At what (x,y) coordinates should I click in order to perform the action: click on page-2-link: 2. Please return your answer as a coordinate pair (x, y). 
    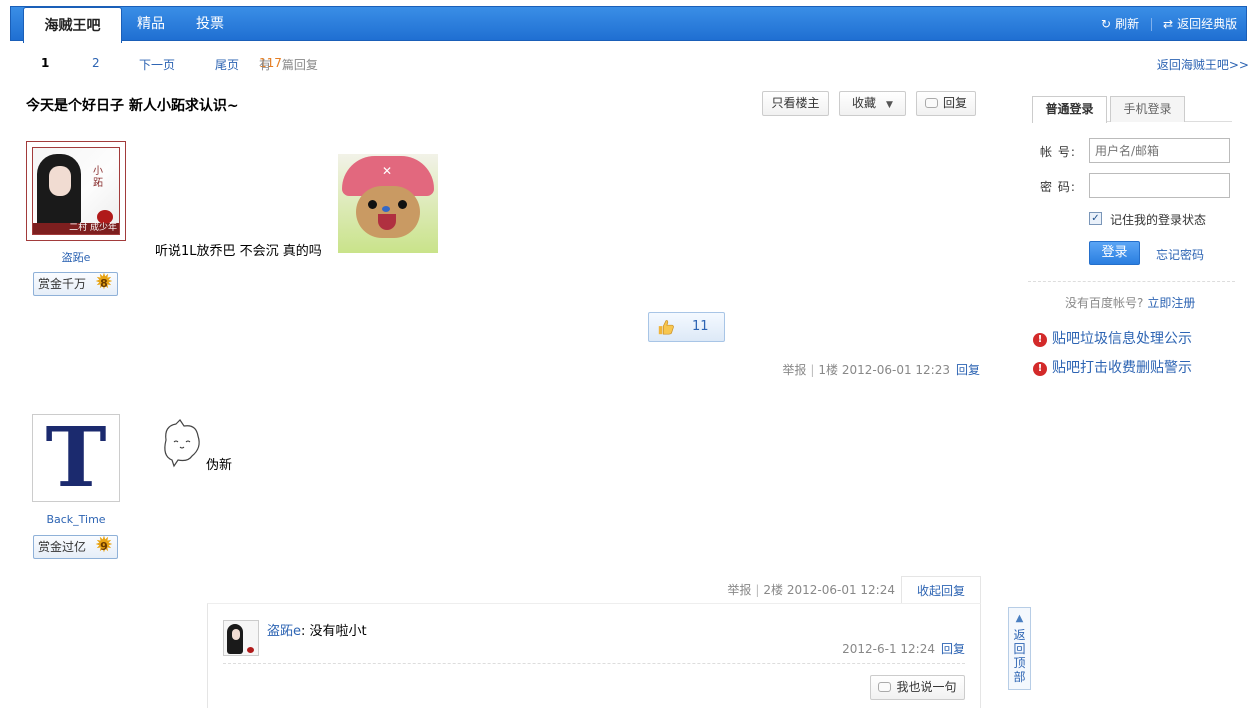
    Looking at the image, I should click on (96, 63).